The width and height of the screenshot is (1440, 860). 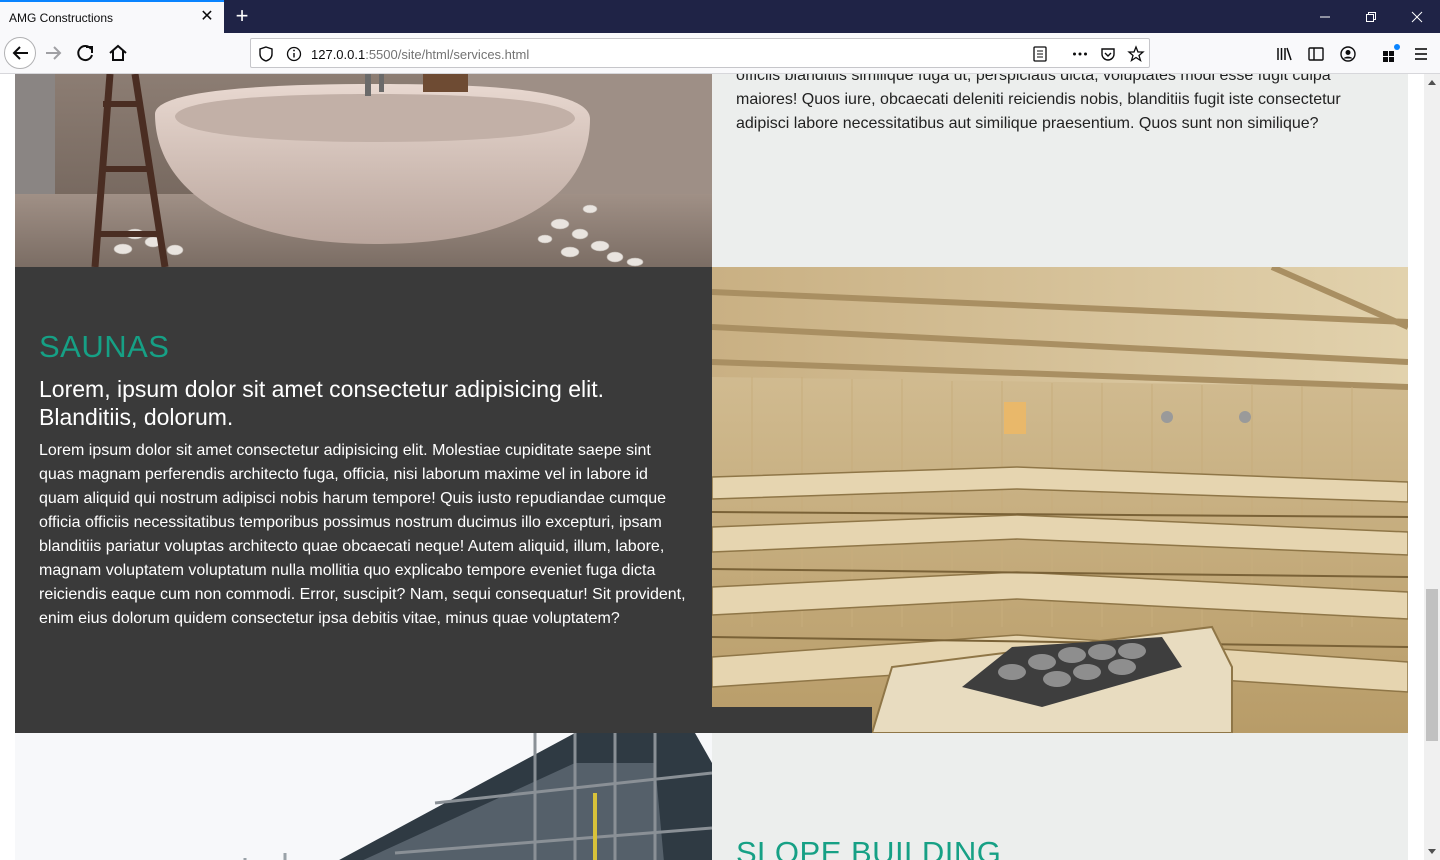 What do you see at coordinates (1432, 82) in the screenshot?
I see `scroll-up-icon` at bounding box center [1432, 82].